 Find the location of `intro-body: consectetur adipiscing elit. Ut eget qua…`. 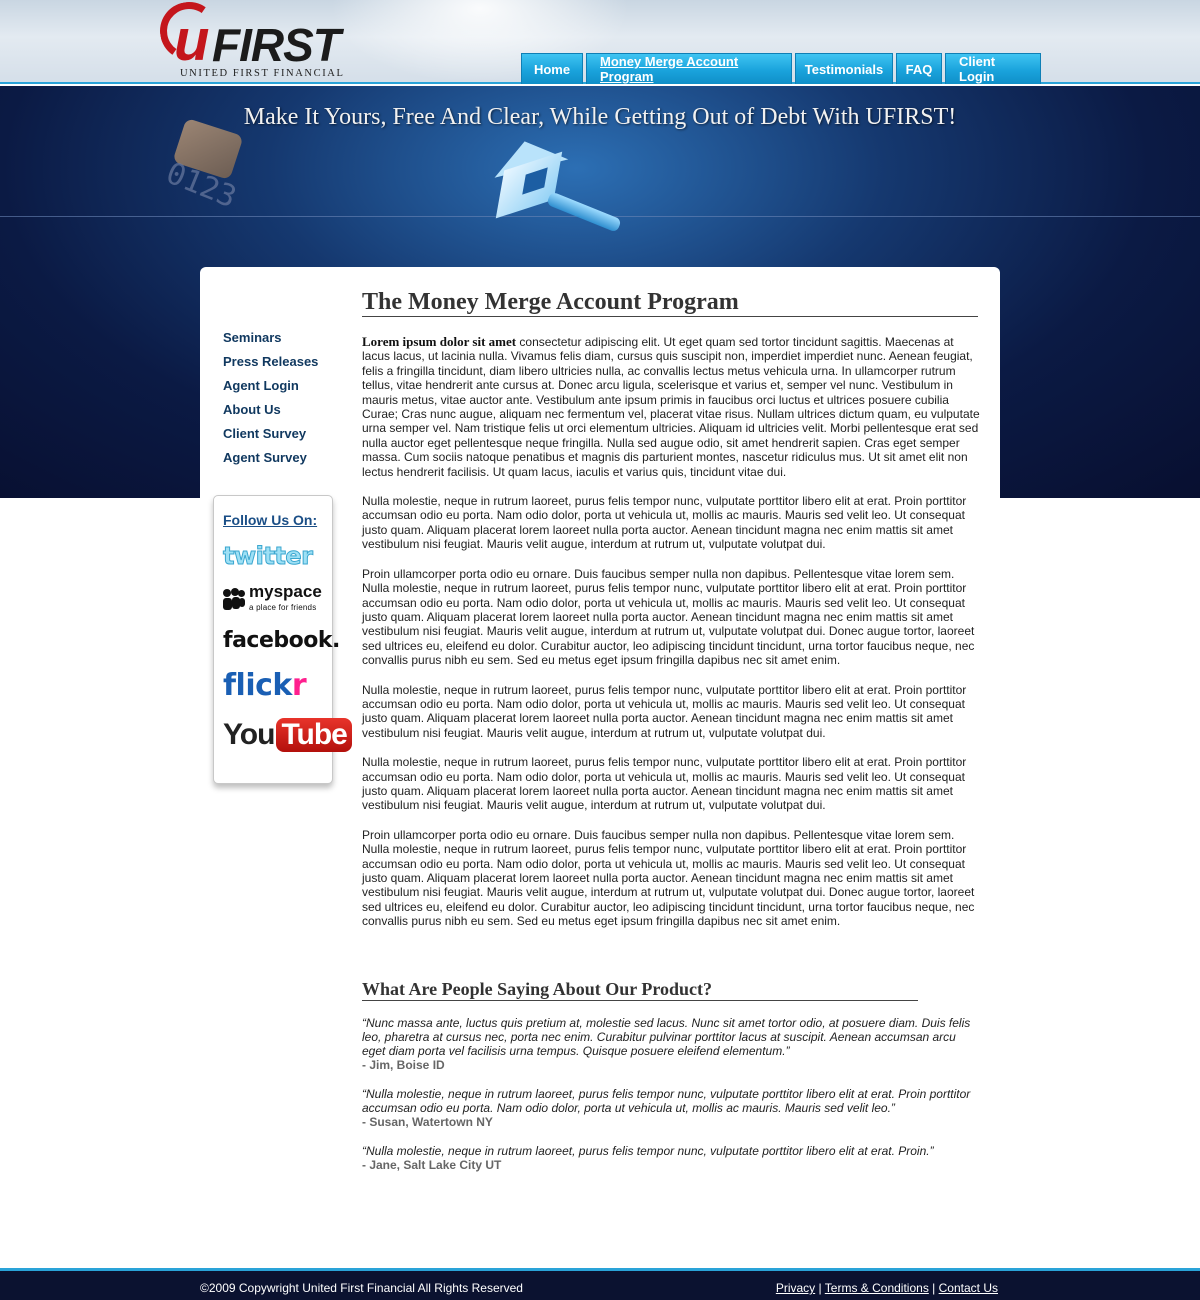

intro-body: consectetur adipiscing elit. Ut eget qua… is located at coordinates (671, 407).